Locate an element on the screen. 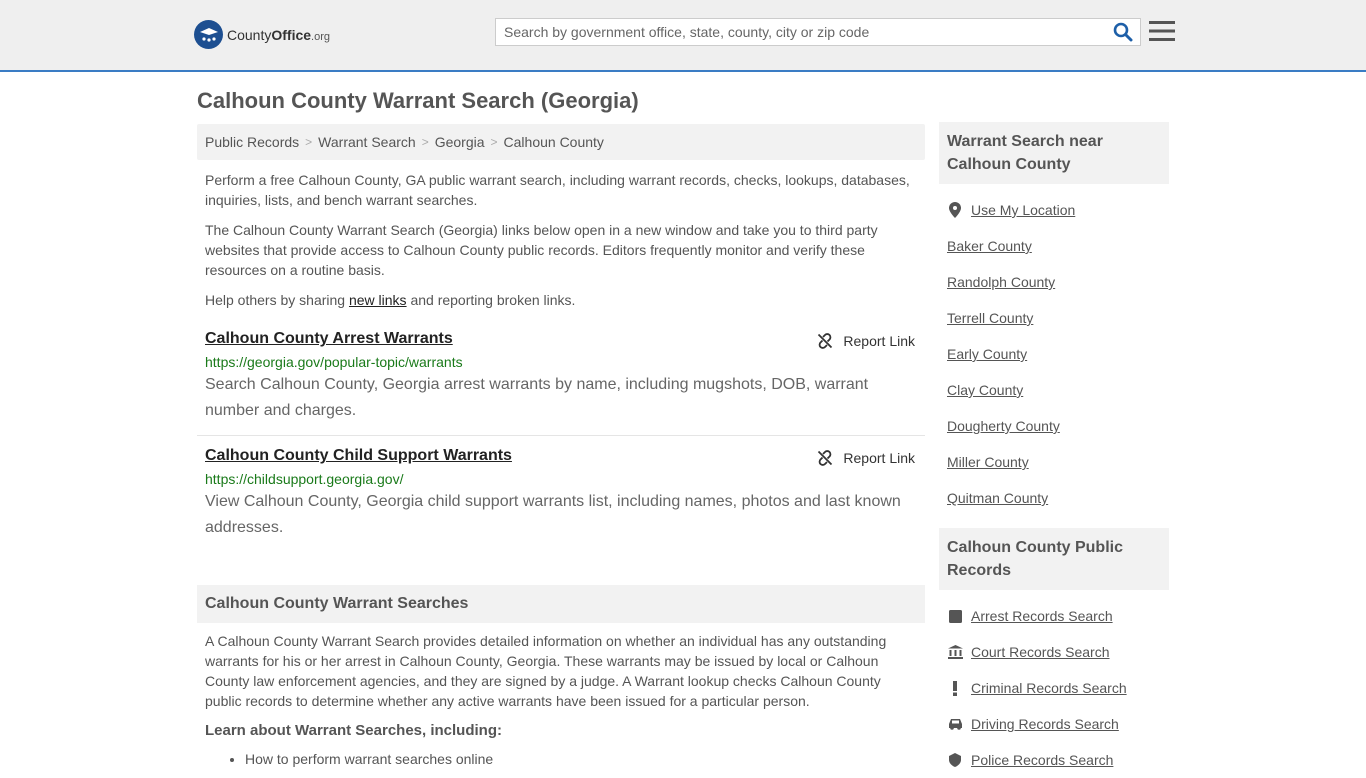  list-item: How to perform warrant searches online is located at coordinates (581, 759).